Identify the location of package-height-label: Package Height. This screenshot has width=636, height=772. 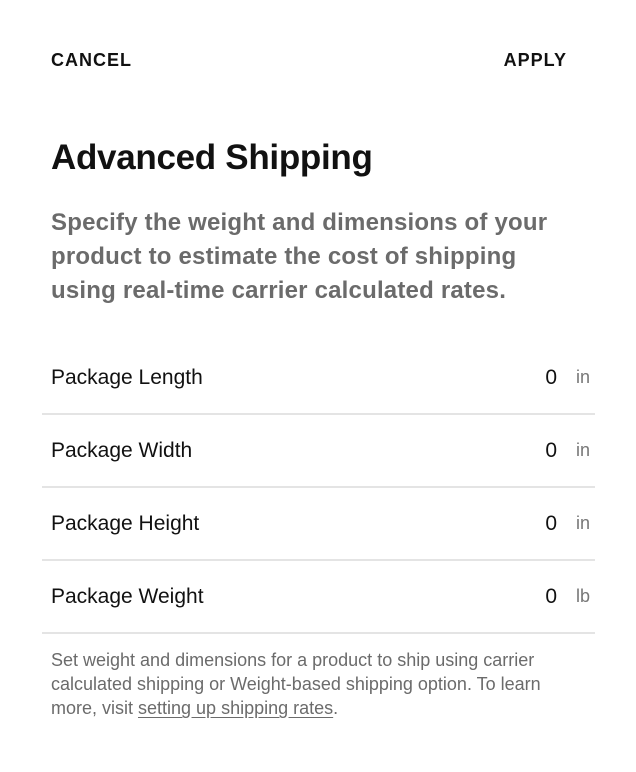
(125, 523).